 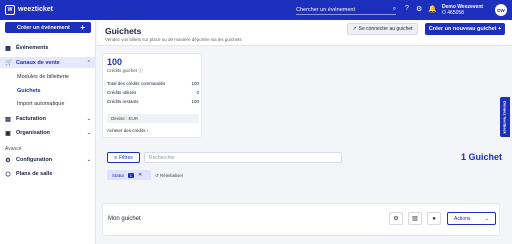 What do you see at coordinates (415, 218) in the screenshot?
I see `image-icon: ▨` at bounding box center [415, 218].